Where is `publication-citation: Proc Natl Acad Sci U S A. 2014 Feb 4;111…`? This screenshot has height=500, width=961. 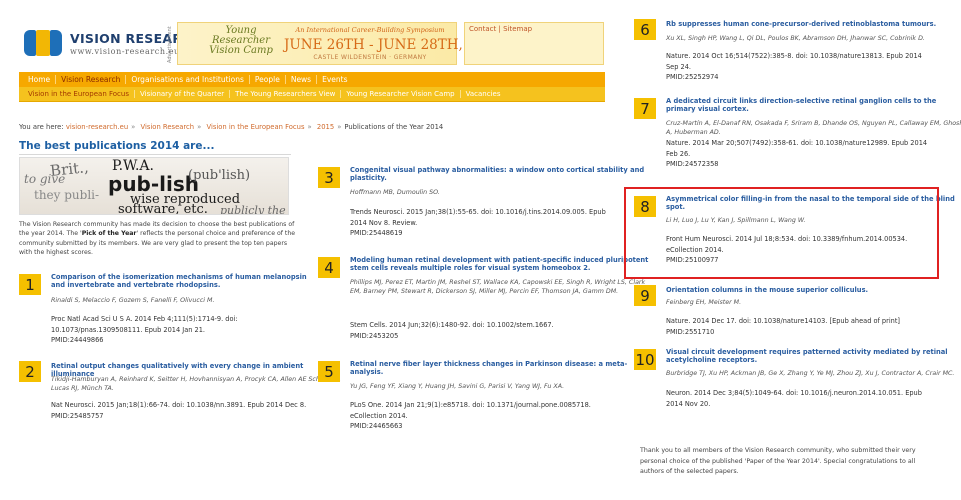
publication-citation: Proc Natl Acad Sci U S A. 2014 Feb 4;111… is located at coordinates (186, 330).